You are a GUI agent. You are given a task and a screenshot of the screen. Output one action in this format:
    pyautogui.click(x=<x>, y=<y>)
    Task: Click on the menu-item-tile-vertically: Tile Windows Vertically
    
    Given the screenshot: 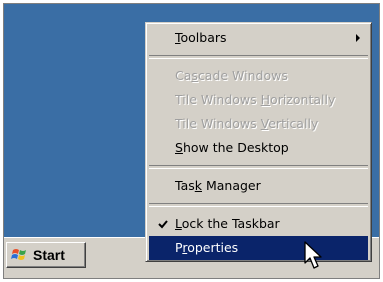 What is the action you would take?
    pyautogui.click(x=258, y=124)
    